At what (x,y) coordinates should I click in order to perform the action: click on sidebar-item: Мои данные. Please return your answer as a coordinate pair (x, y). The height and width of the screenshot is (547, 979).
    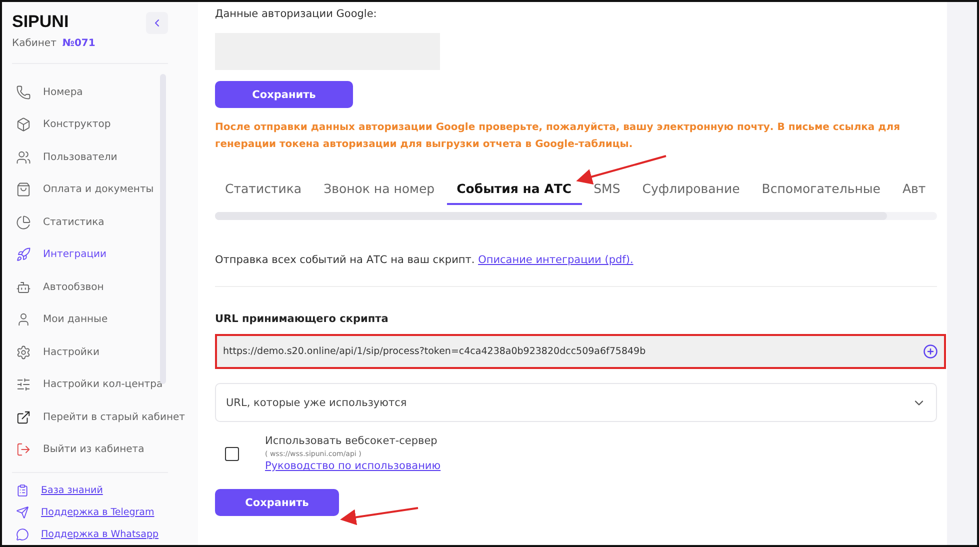
    Looking at the image, I should click on (105, 320).